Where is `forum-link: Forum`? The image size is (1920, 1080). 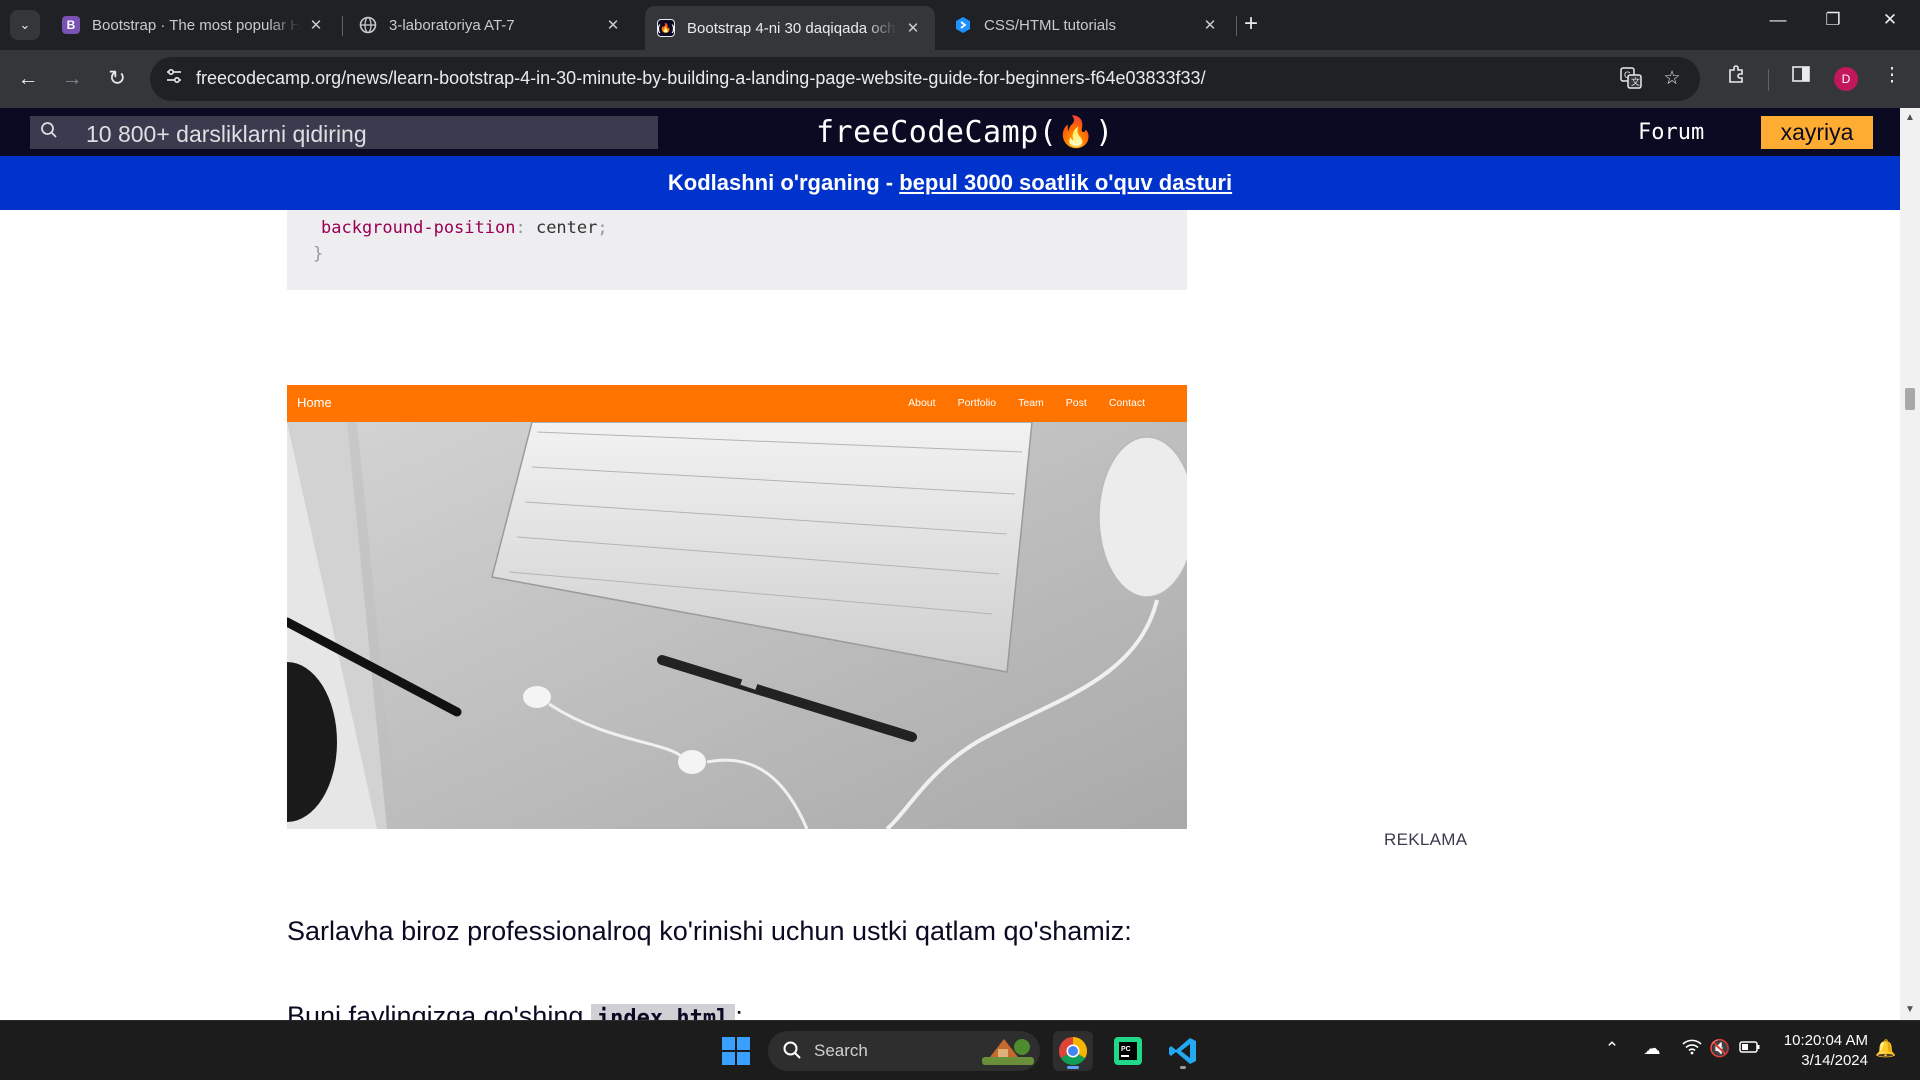
forum-link: Forum is located at coordinates (1671, 132).